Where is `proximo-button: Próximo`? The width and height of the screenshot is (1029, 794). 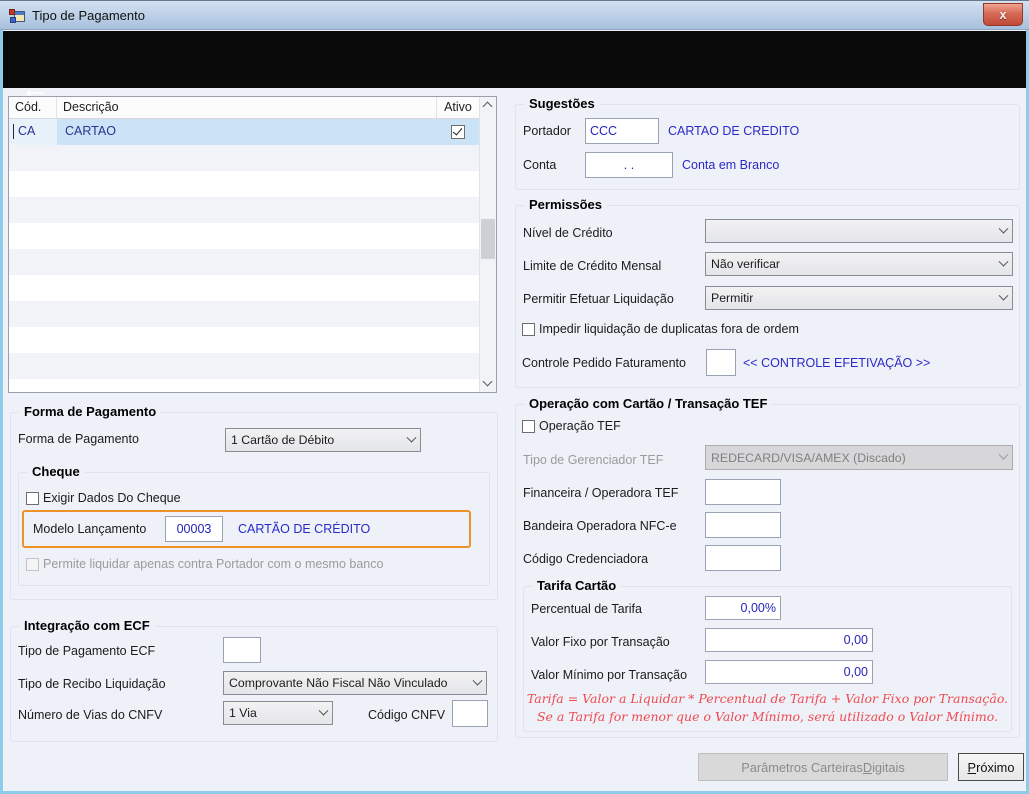
proximo-button: Próximo is located at coordinates (991, 767).